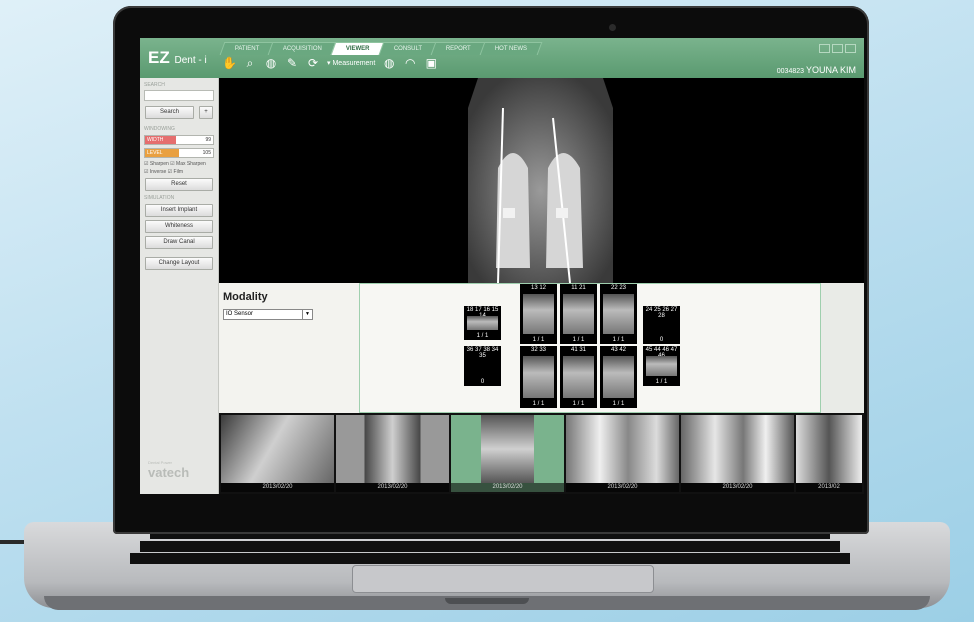 This screenshot has width=974, height=622. Describe the element at coordinates (159, 129) in the screenshot. I see `windowing-section-title: WINDOWING` at that location.